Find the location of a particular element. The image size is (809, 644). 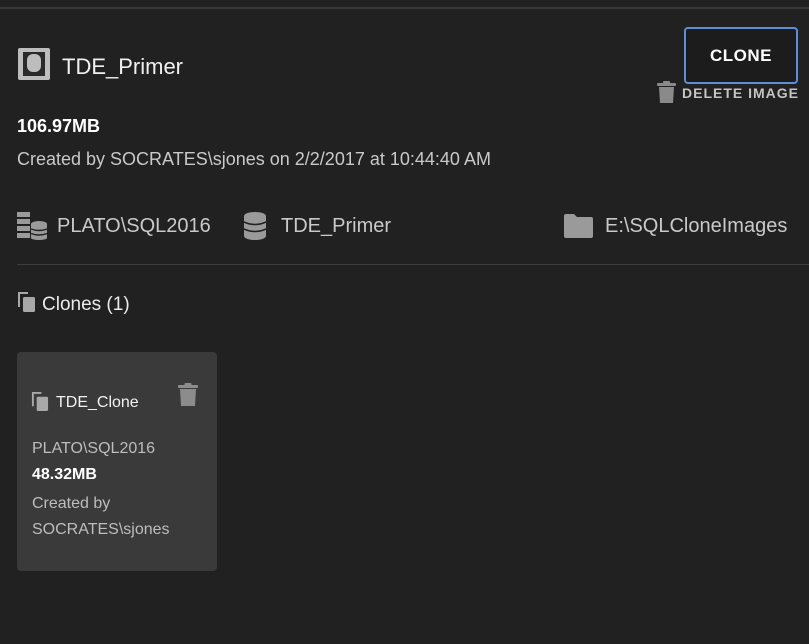

source-server-label: PLATO\SQL2016 is located at coordinates (134, 225).